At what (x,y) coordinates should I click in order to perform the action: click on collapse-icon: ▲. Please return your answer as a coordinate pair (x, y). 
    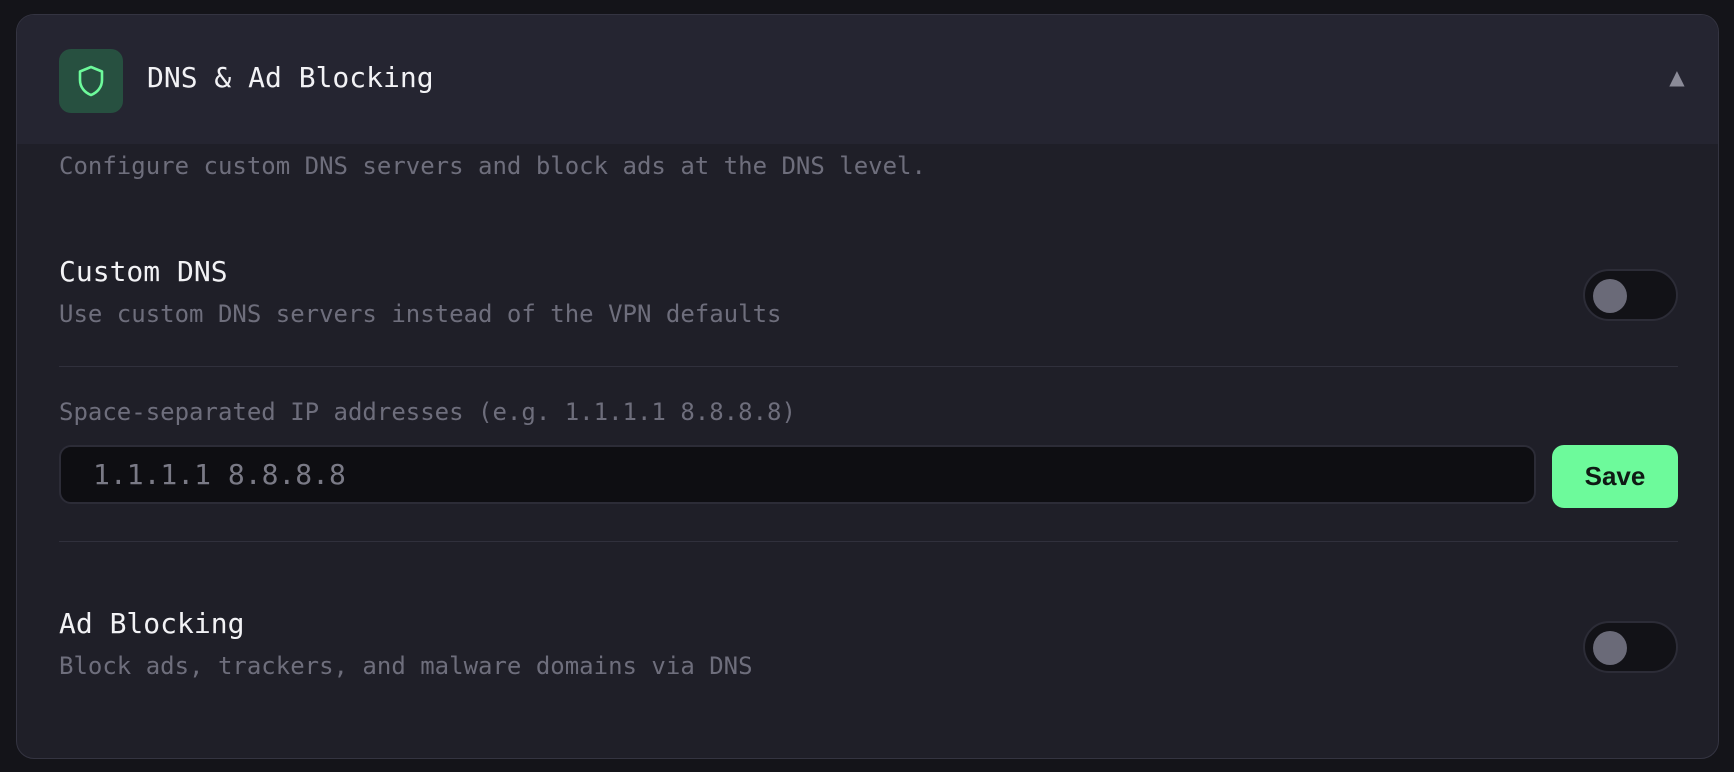
    Looking at the image, I should click on (1677, 77).